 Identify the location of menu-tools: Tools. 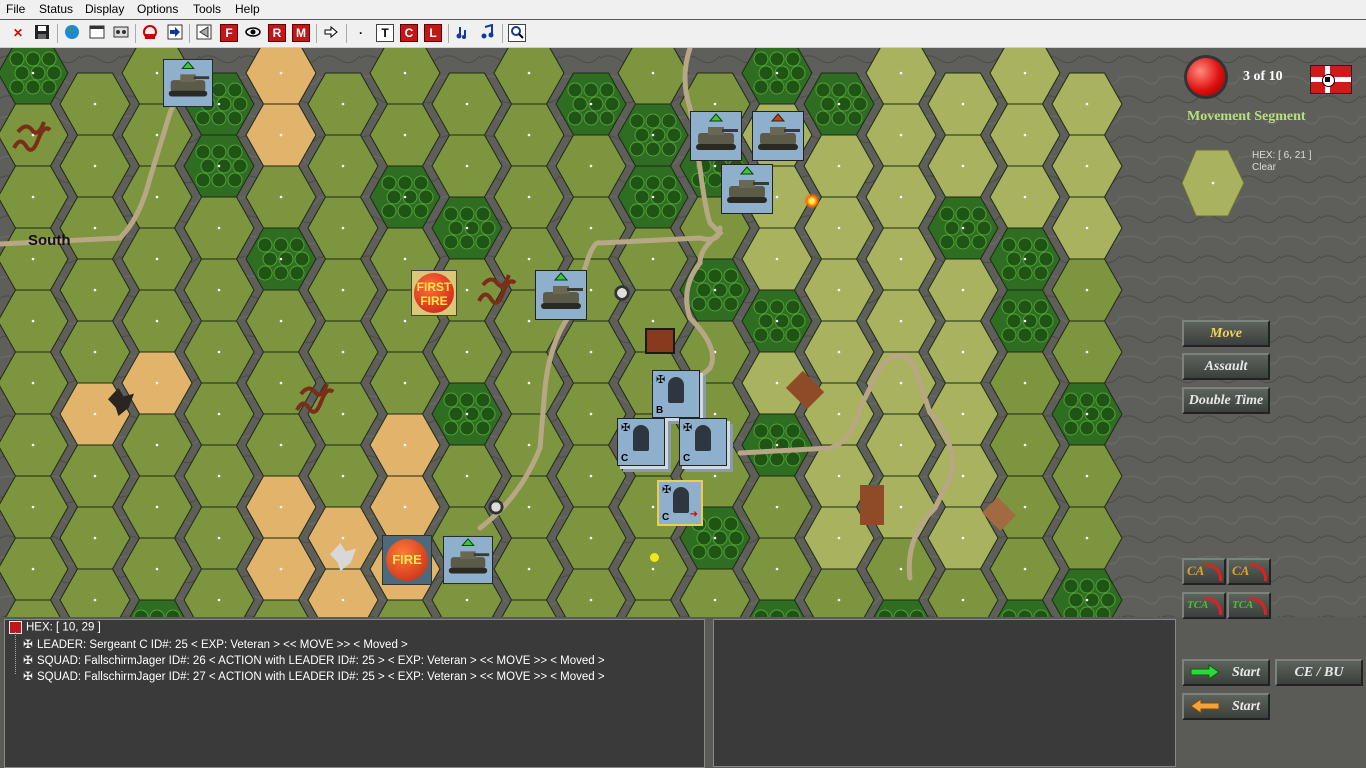
(207, 9).